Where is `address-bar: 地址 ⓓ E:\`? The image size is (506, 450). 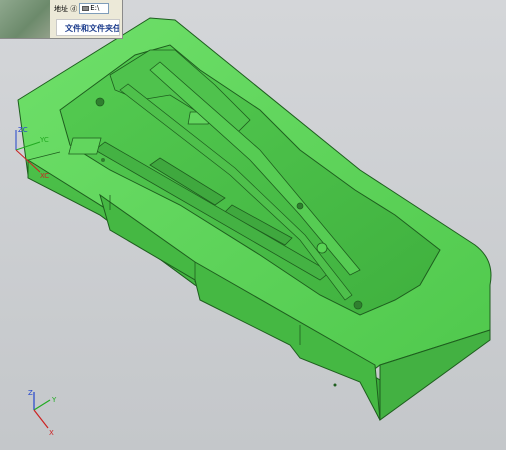
address-bar: 地址 ⓓ E:\ is located at coordinates (82, 8).